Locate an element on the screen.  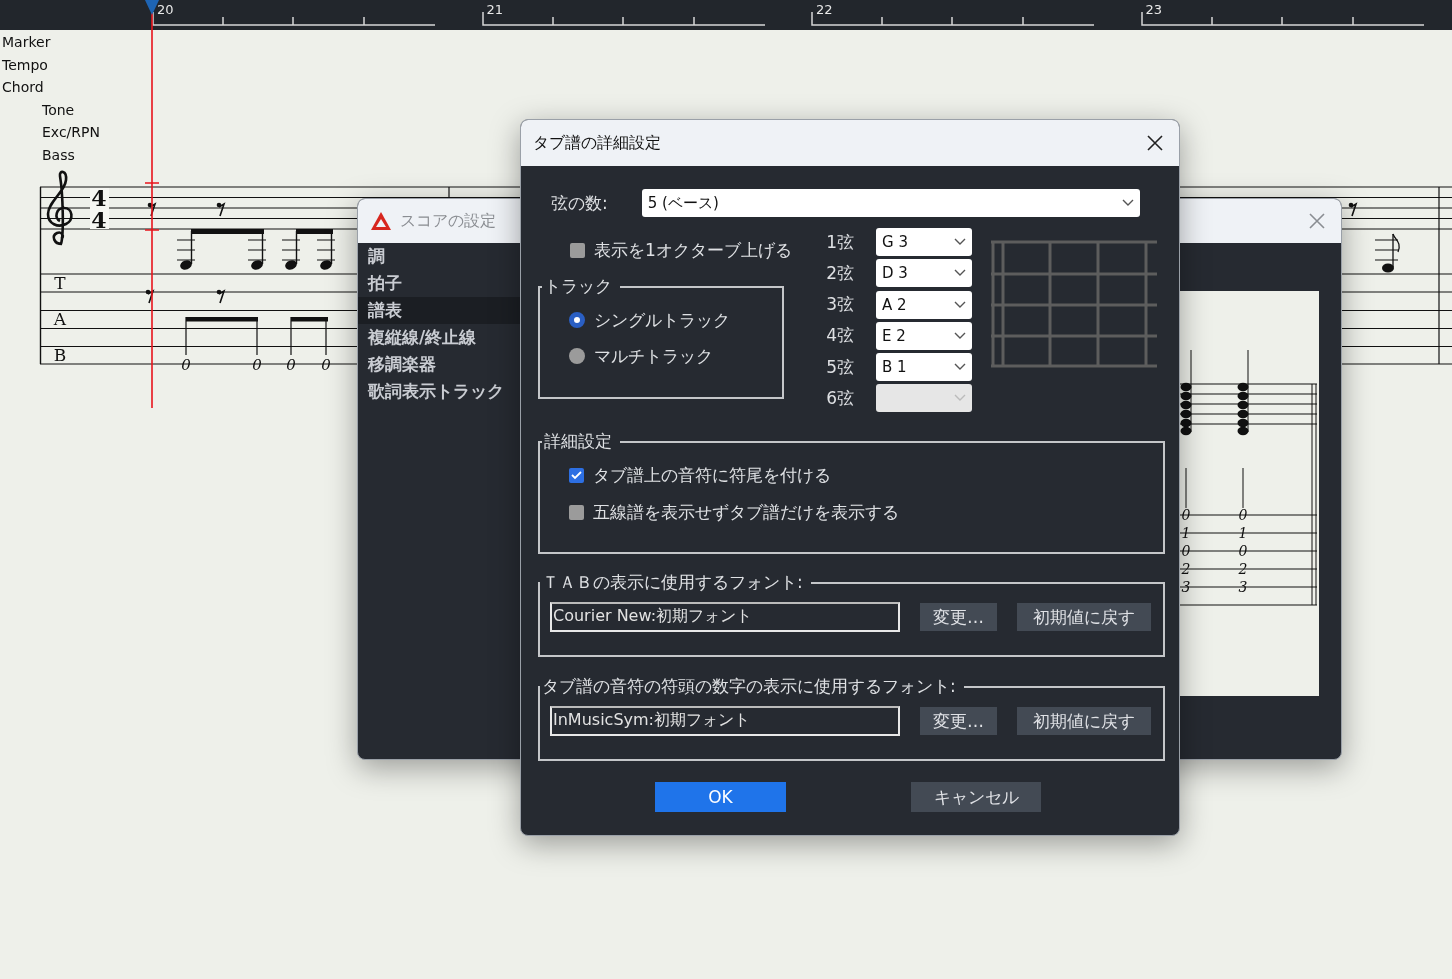
track-label: Tone is located at coordinates (58, 110).